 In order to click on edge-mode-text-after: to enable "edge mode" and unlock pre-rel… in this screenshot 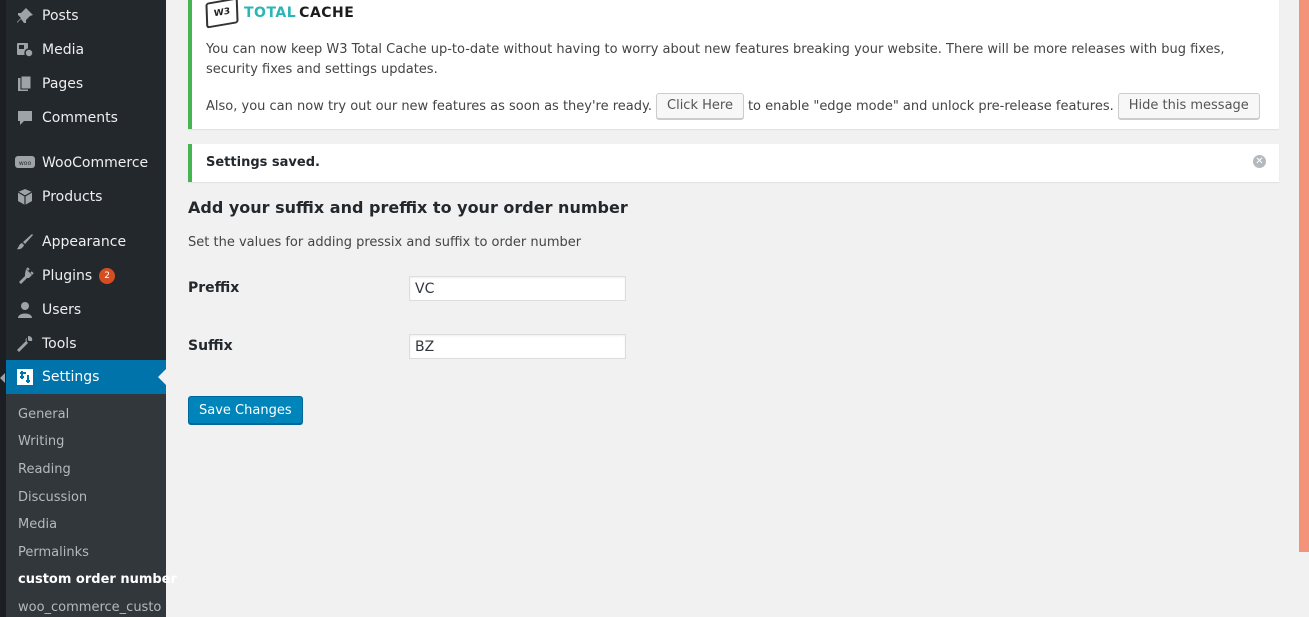, I will do `click(930, 106)`.